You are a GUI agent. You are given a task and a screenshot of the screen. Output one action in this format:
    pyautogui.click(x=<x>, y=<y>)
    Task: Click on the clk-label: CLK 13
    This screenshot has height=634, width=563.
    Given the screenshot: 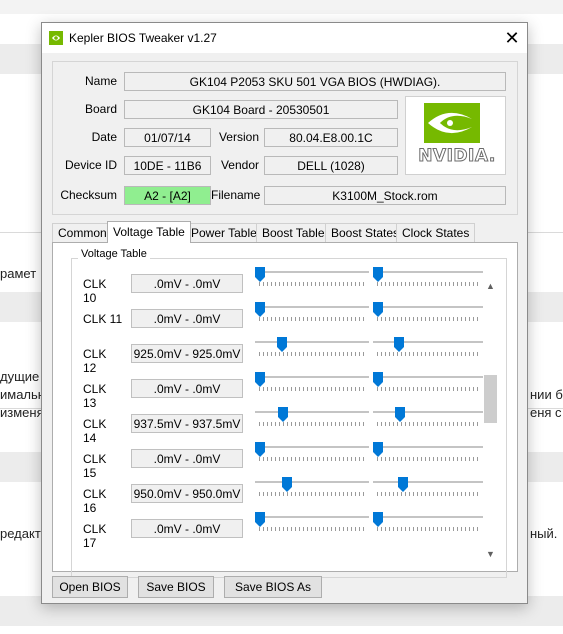 What is the action you would take?
    pyautogui.click(x=95, y=396)
    